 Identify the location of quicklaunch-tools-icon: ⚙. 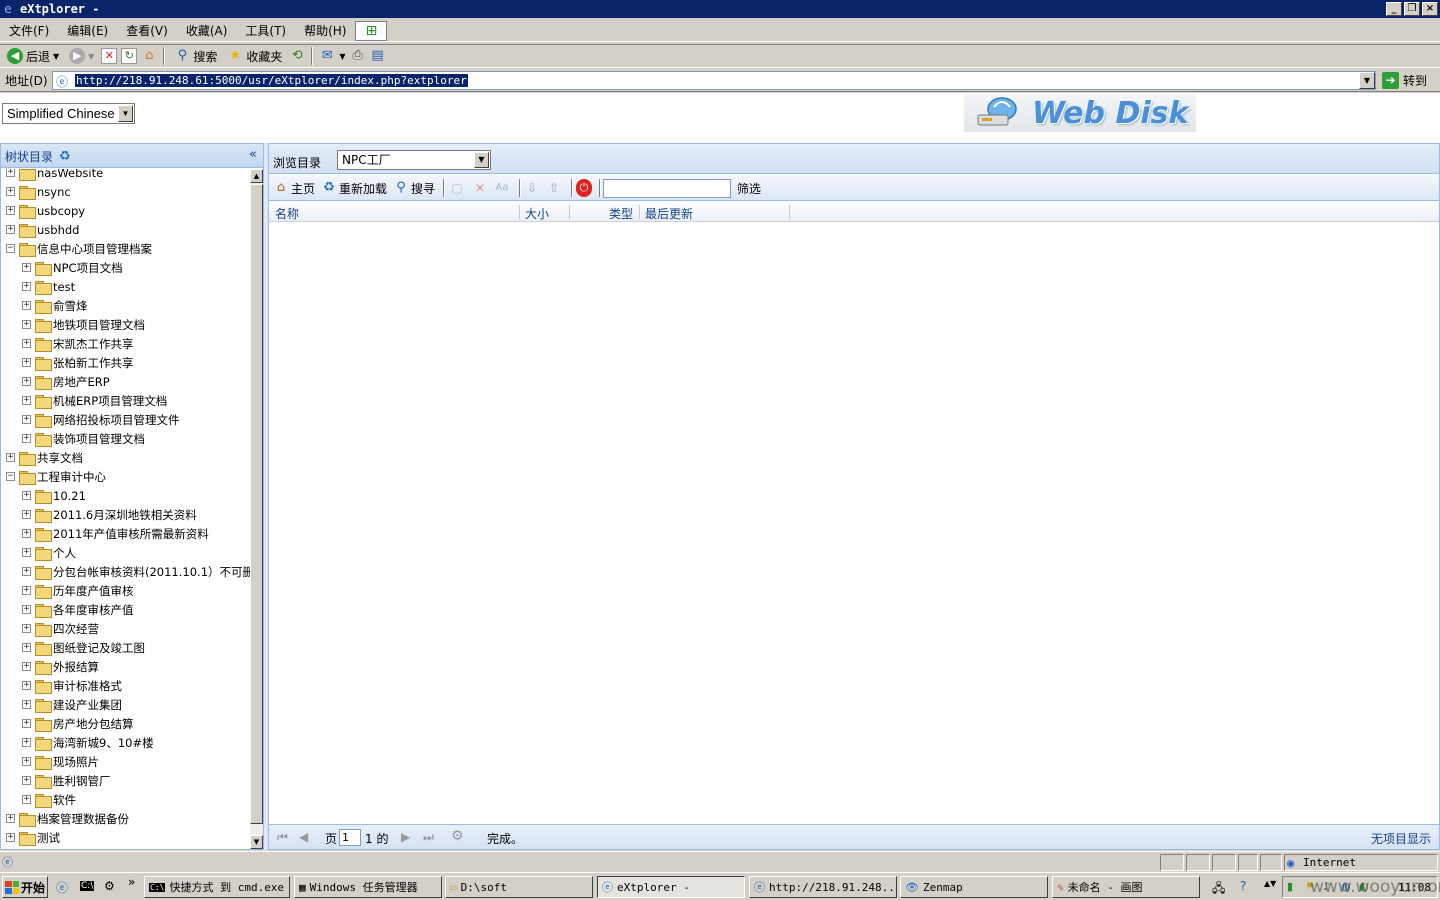
(109, 886).